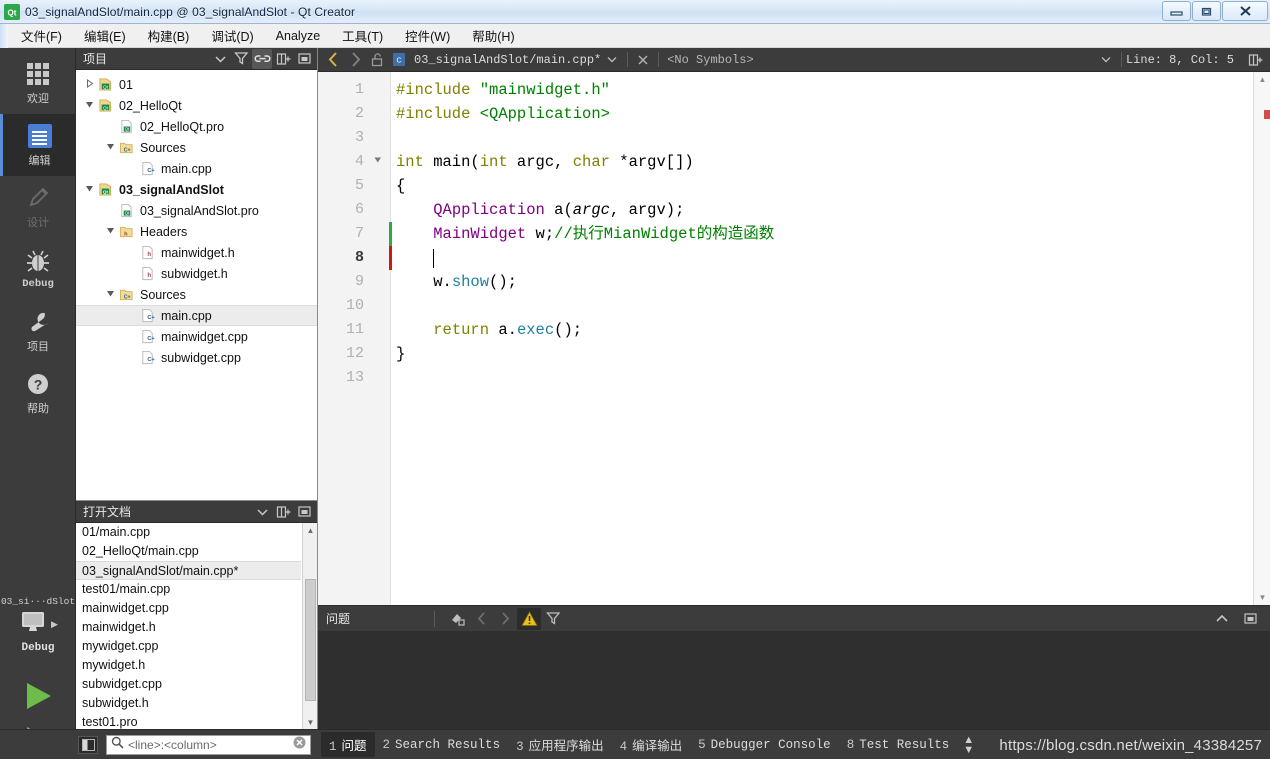 Image resolution: width=1270 pixels, height=759 pixels. What do you see at coordinates (169, 35) in the screenshot?
I see `menu-build: 构建(B)` at bounding box center [169, 35].